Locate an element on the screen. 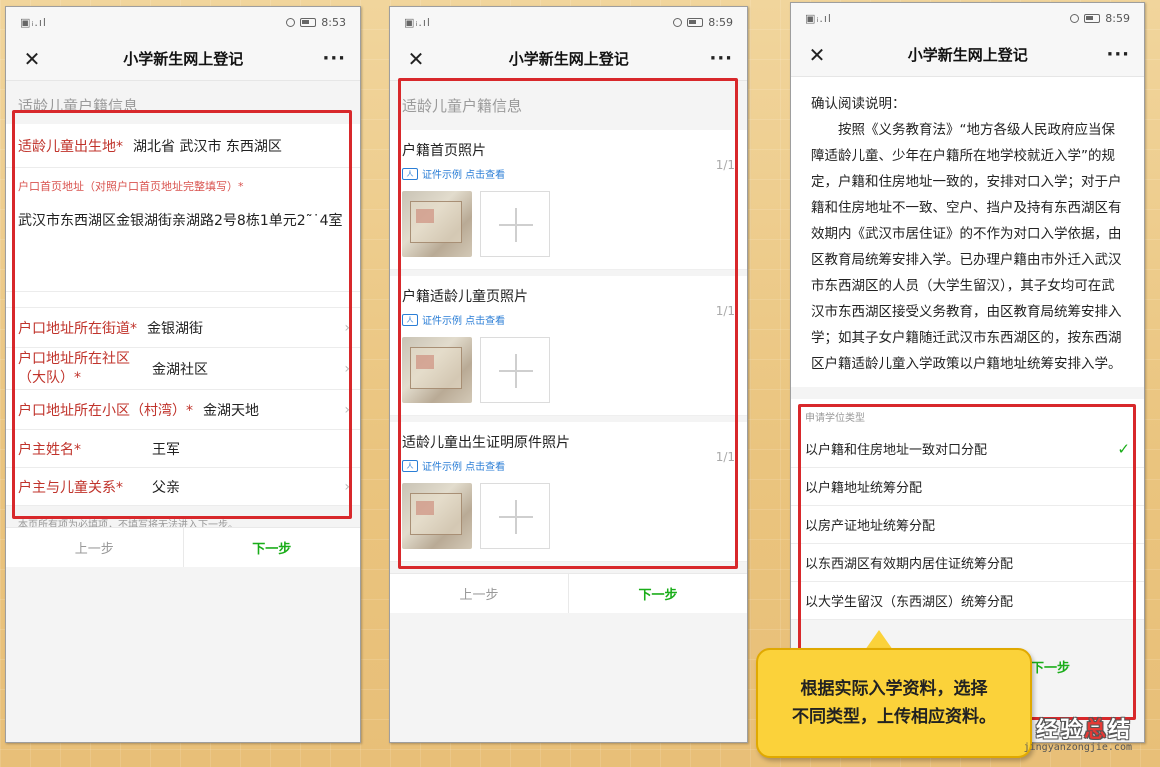 This screenshot has width=1160, height=767. check-icon: ✓ is located at coordinates (1123, 448).